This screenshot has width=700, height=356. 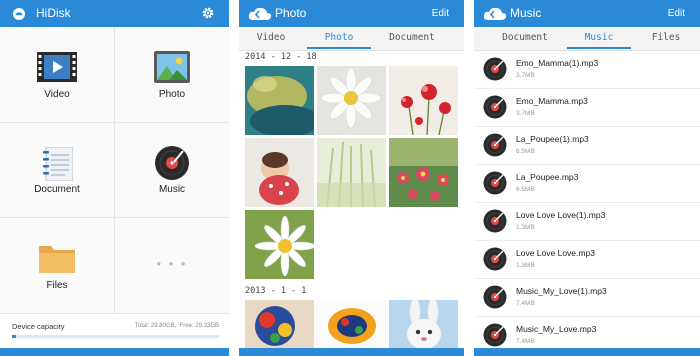 What do you see at coordinates (561, 215) in the screenshot?
I see `music-file-name: Love Love Love(1).mp3` at bounding box center [561, 215].